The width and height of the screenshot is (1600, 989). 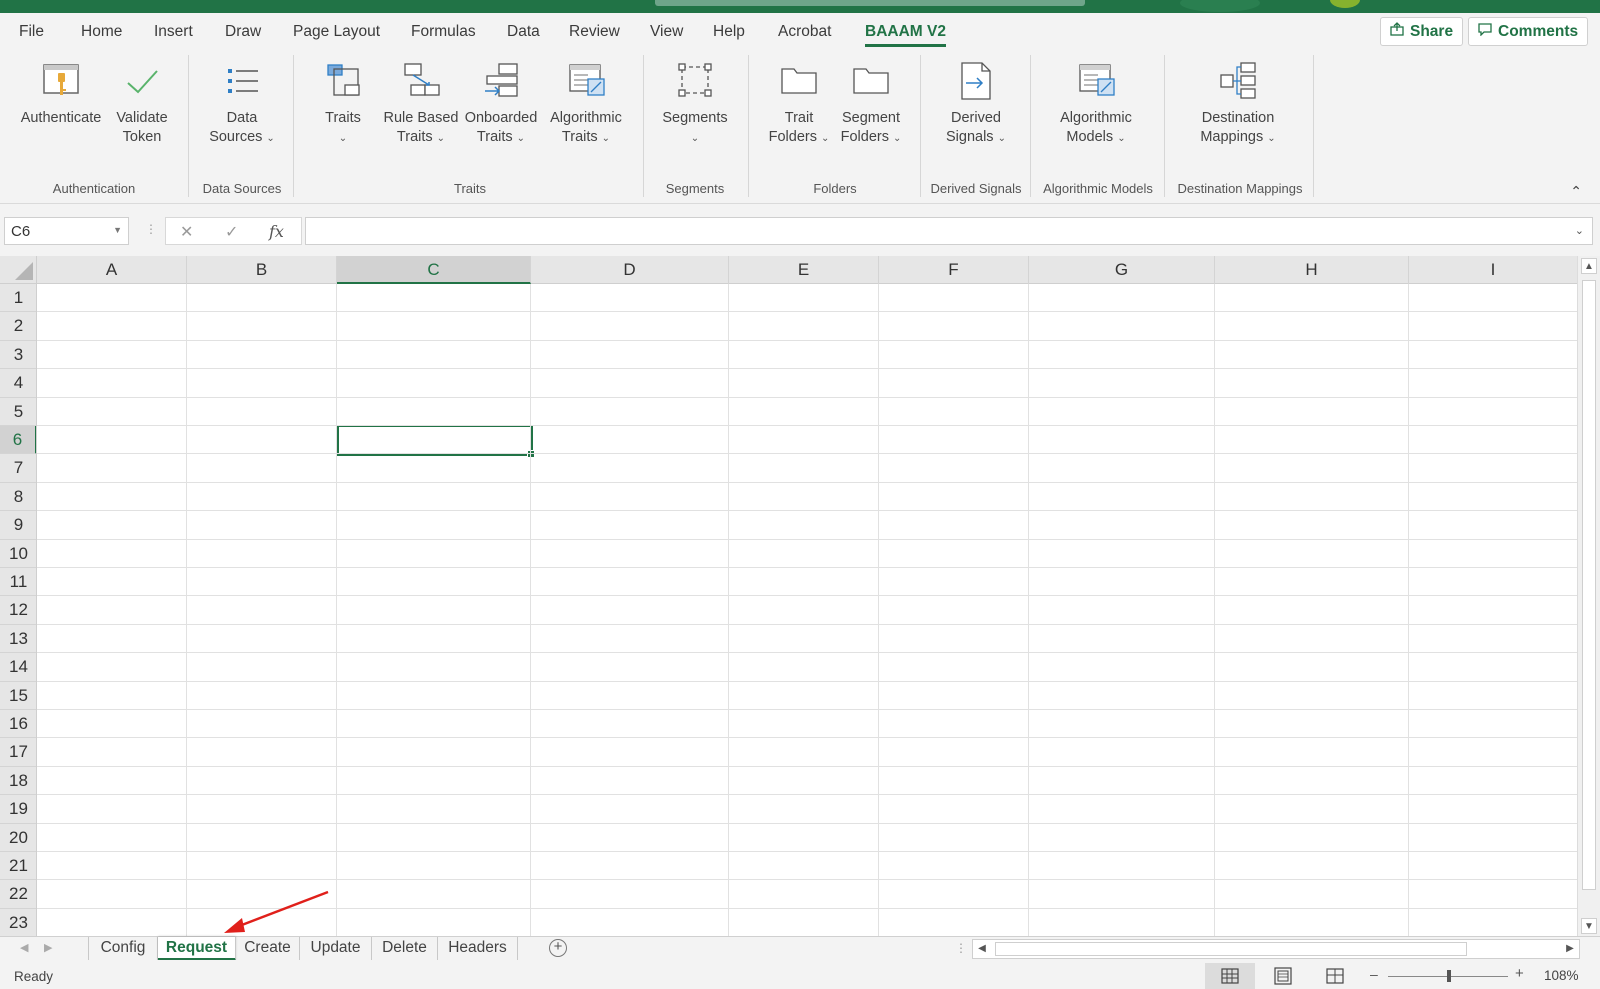 I want to click on row-header-17: 17, so click(x=18, y=752).